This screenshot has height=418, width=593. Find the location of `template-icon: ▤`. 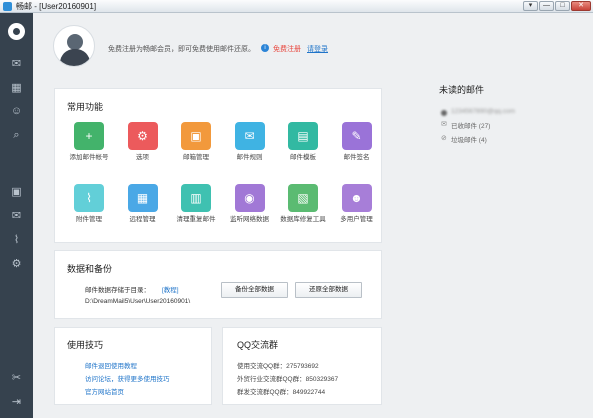

template-icon: ▤ is located at coordinates (303, 136).